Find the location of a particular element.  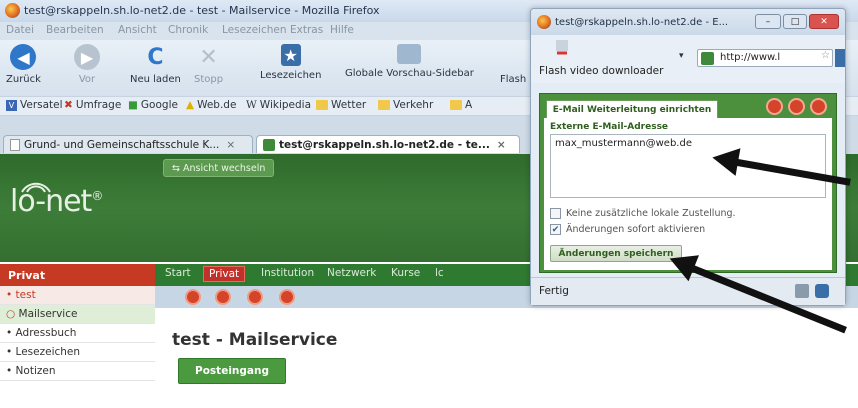

star-icon: ☆ is located at coordinates (825, 55).